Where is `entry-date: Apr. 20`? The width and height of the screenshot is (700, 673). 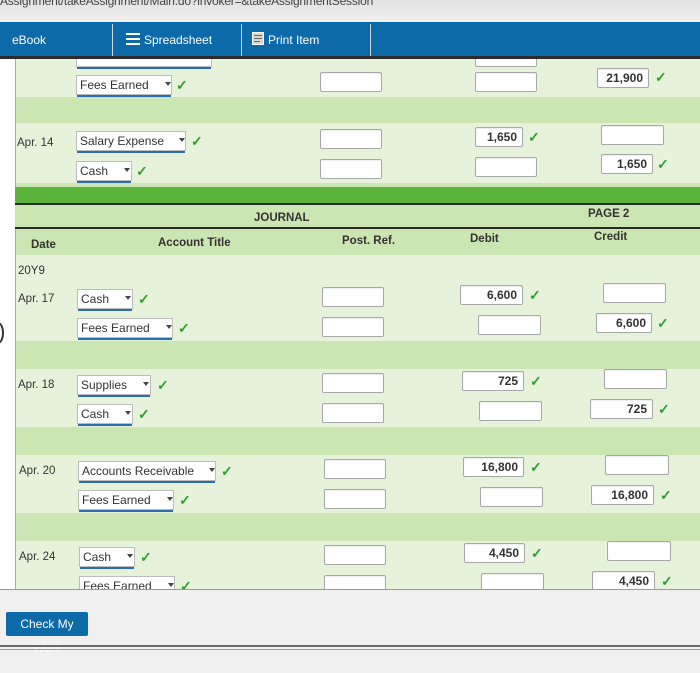
entry-date: Apr. 20 is located at coordinates (37, 471).